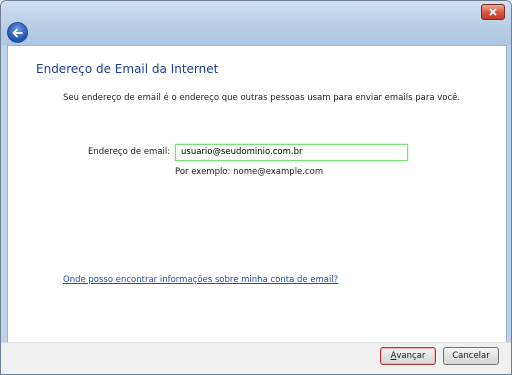 The image size is (512, 375). I want to click on wizard-footer: Avançar Cancelar, so click(256, 358).